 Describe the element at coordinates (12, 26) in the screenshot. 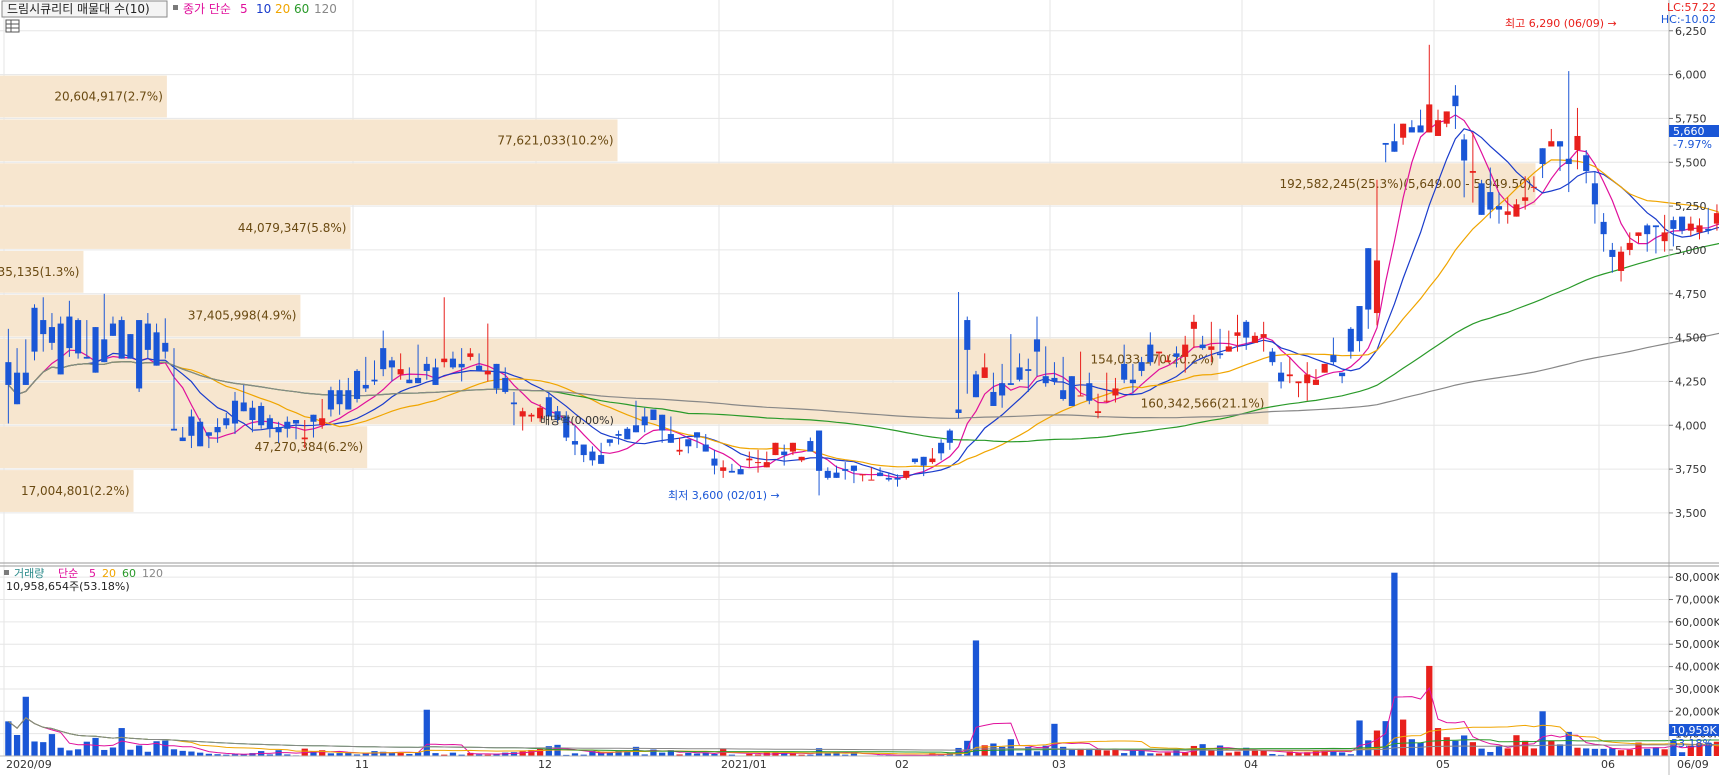

I see `table-toggle-icon` at that location.